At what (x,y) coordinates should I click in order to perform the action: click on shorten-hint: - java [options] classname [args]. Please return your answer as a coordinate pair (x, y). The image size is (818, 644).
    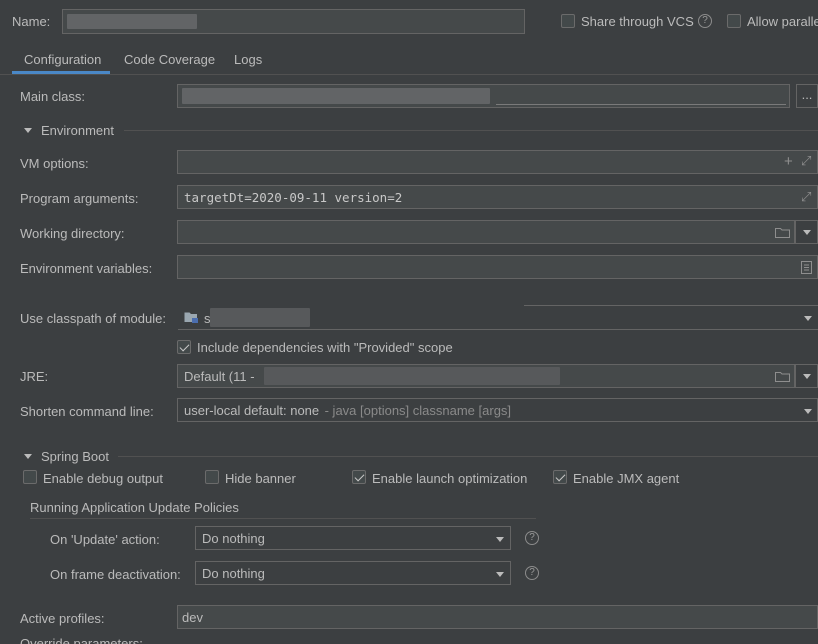
    Looking at the image, I should click on (416, 410).